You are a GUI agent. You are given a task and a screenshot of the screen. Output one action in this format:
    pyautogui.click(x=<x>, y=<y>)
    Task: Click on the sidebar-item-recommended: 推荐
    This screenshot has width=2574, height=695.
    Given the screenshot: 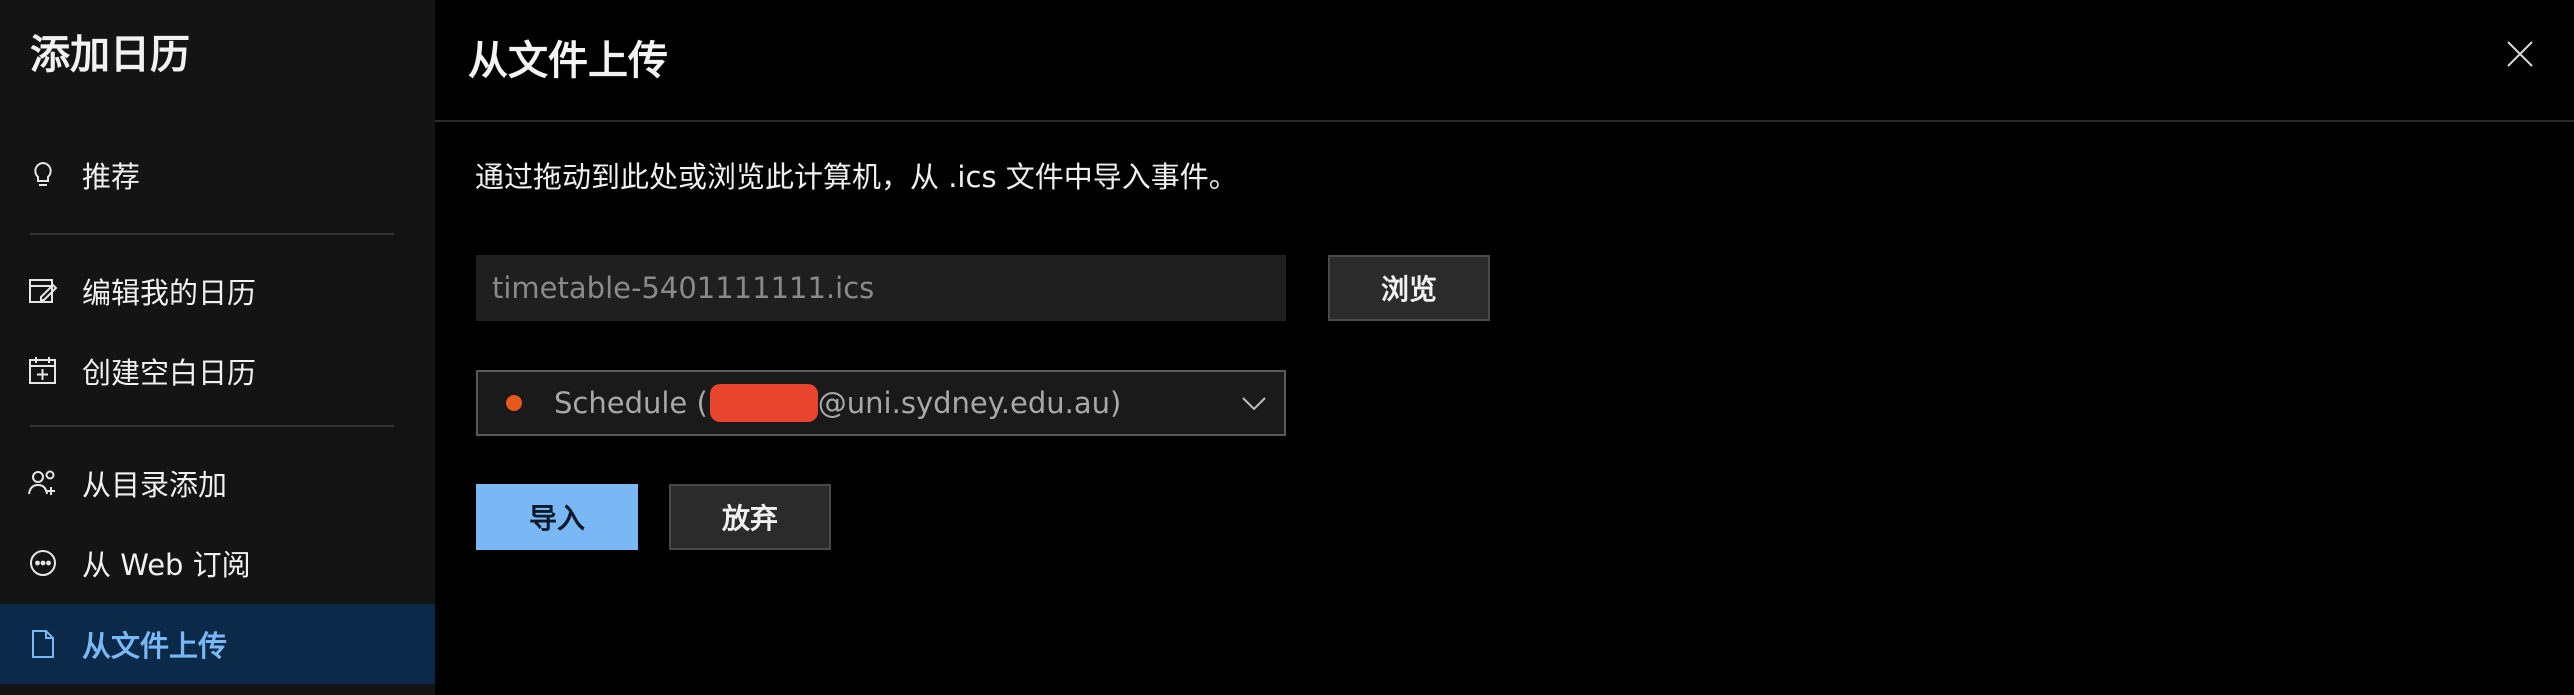 What is the action you would take?
    pyautogui.click(x=217, y=175)
    